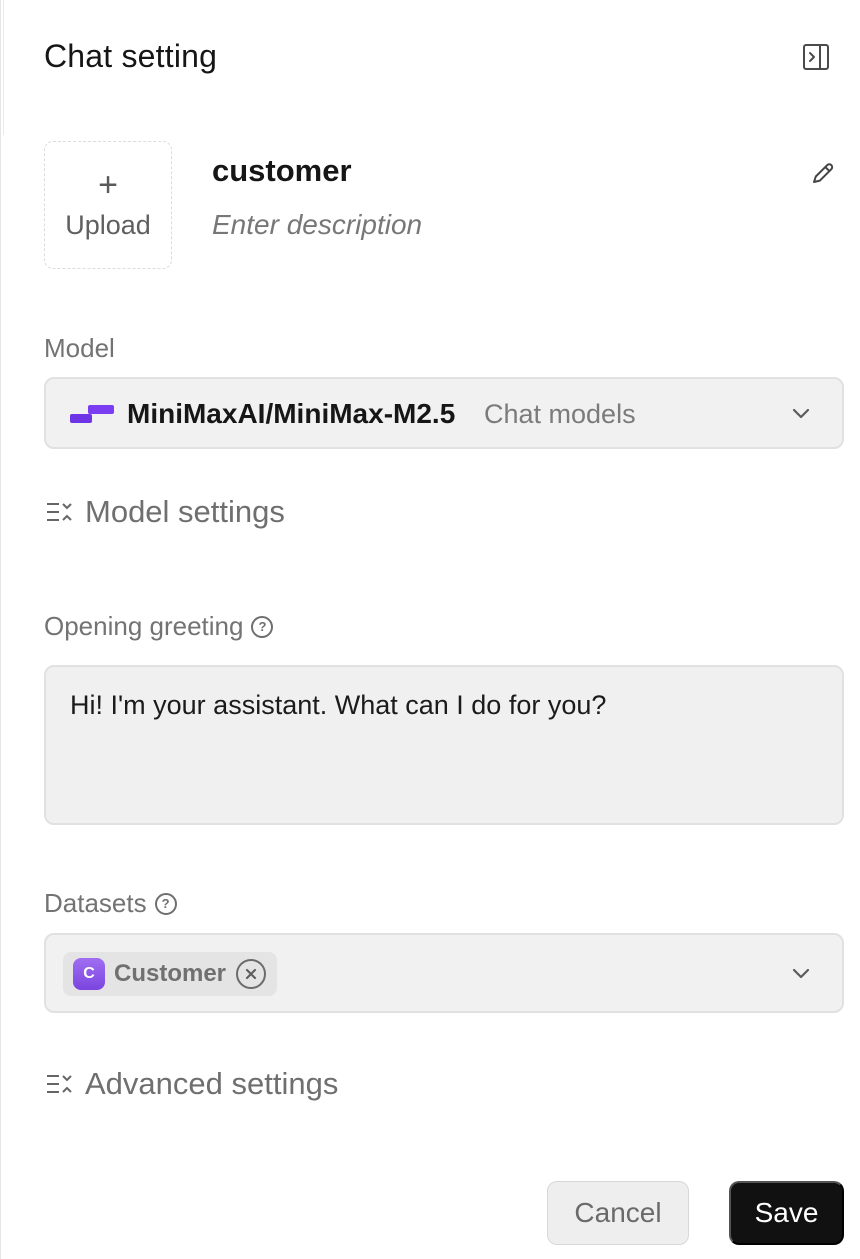 Image resolution: width=860 pixels, height=1259 pixels. I want to click on remove-dataset-button, so click(251, 974).